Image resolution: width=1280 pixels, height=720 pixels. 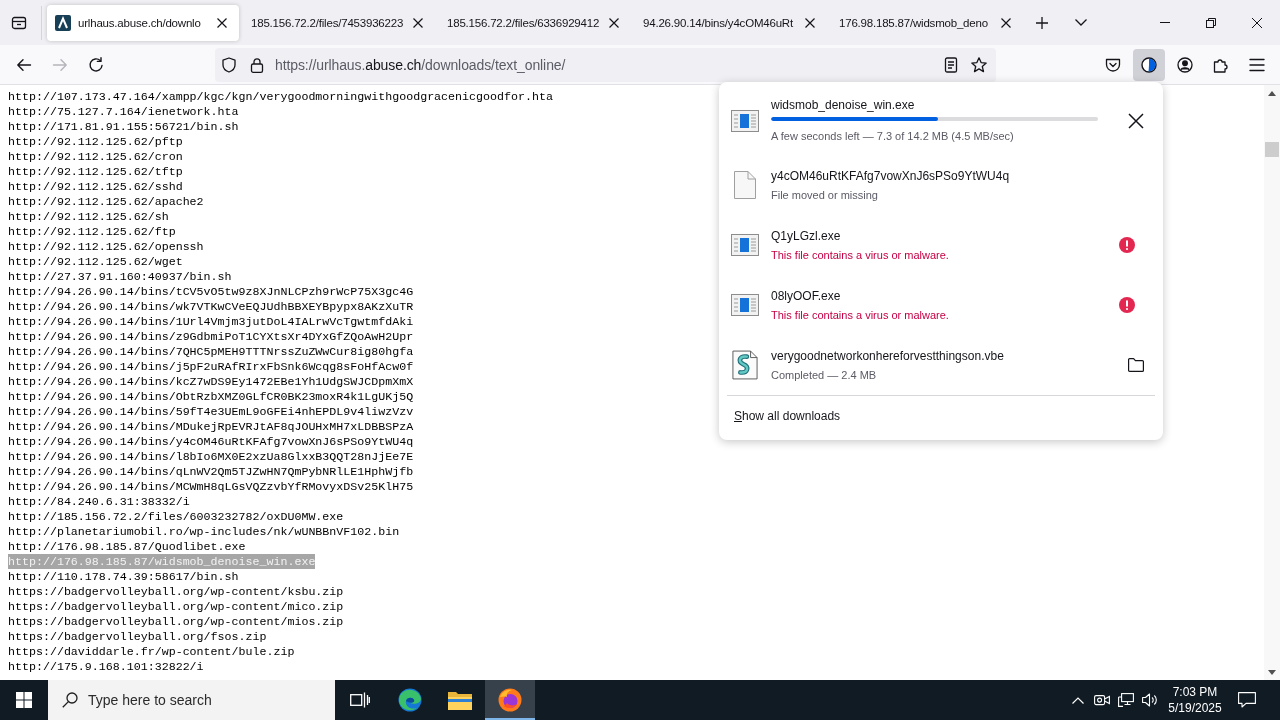 What do you see at coordinates (99, 501) in the screenshot?
I see `text-line: http://84.240.6.31:38332/i` at bounding box center [99, 501].